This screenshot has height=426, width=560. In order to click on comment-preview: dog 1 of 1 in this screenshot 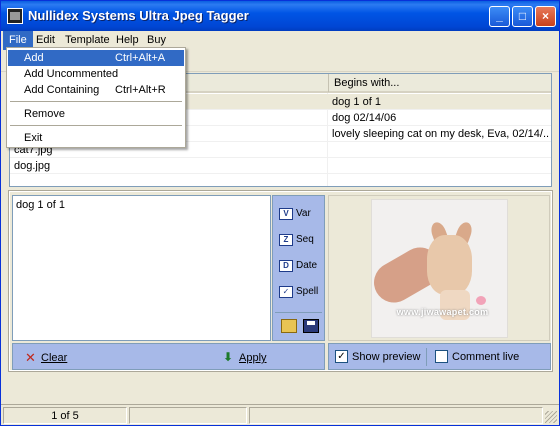, I will do `click(356, 102)`.